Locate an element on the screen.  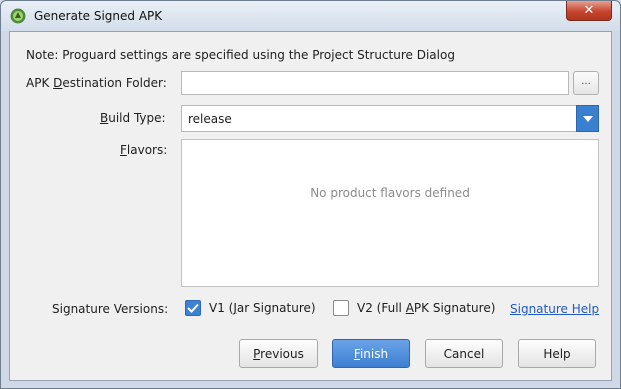
v1-signature-label: V1 (Jar Signature) is located at coordinates (262, 308).